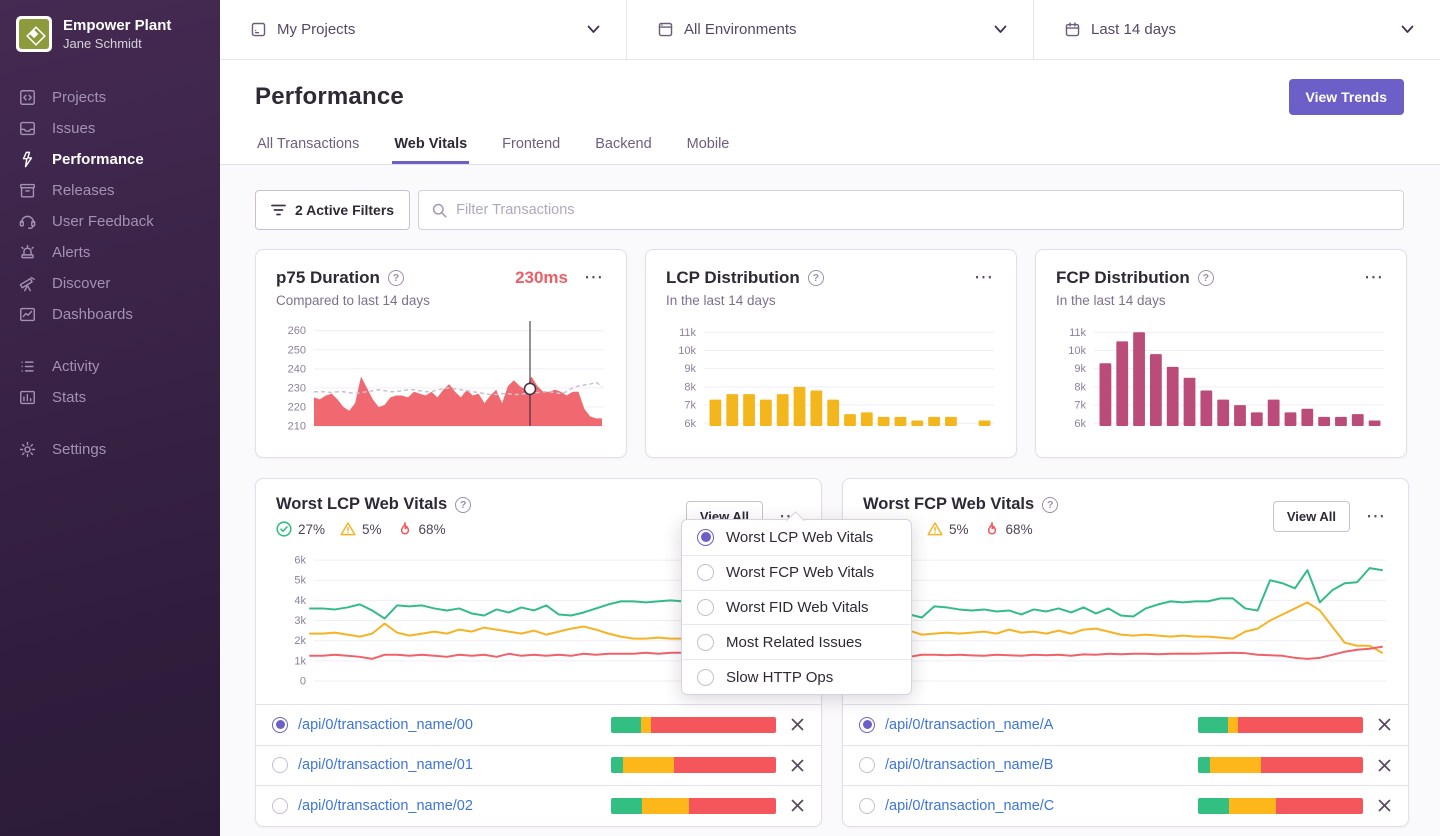 The image size is (1440, 836). Describe the element at coordinates (300, 601) in the screenshot. I see `svg-text: 4k` at that location.